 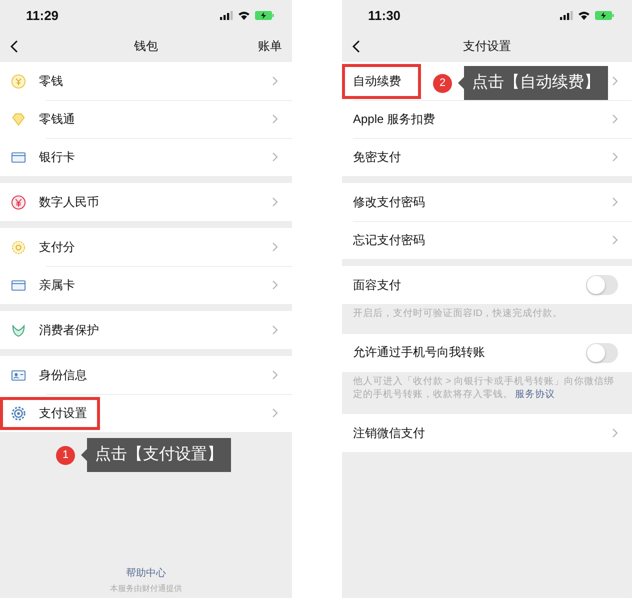 I want to click on row-label: 注销微信支付, so click(x=389, y=433).